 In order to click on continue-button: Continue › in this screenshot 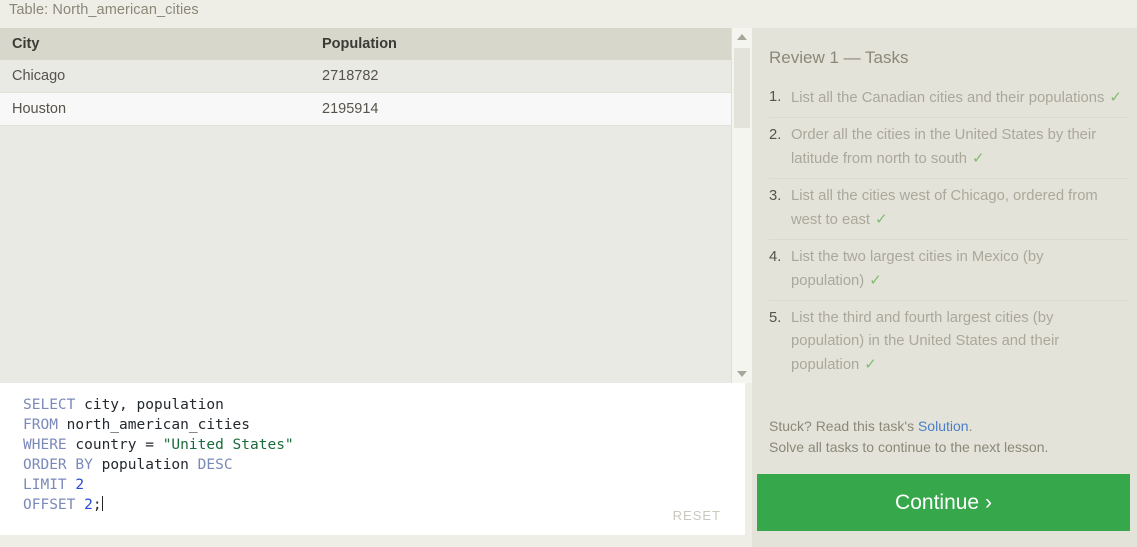, I will do `click(943, 502)`.